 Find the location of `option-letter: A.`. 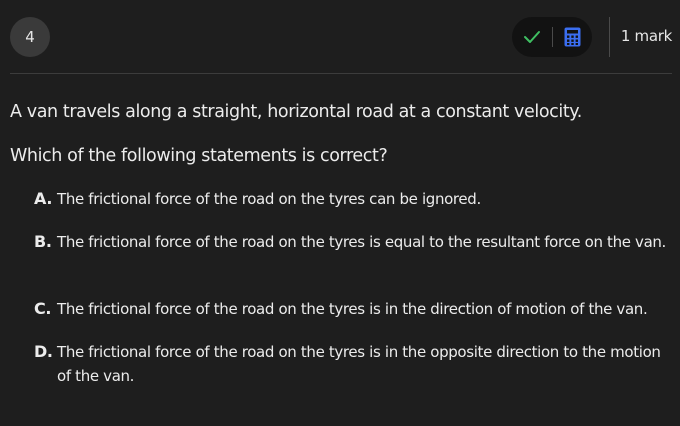

option-letter: A. is located at coordinates (43, 198).